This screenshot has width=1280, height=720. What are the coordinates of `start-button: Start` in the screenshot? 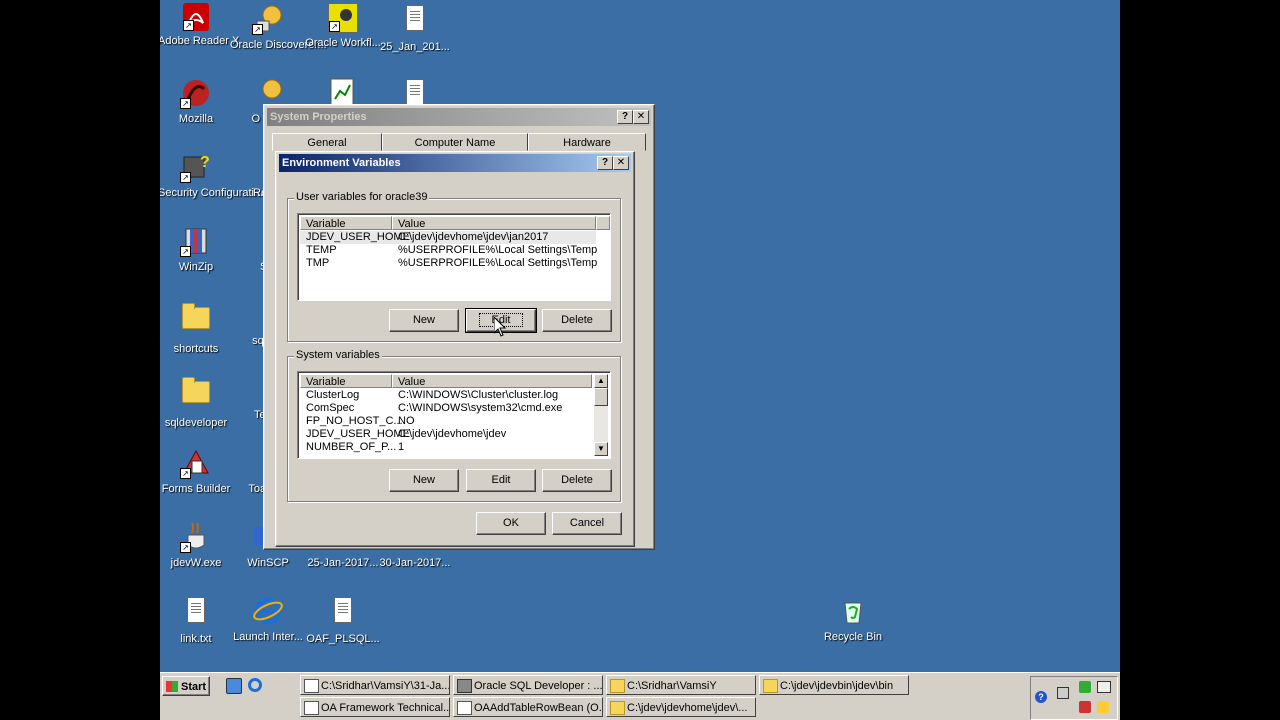 It's located at (186, 686).